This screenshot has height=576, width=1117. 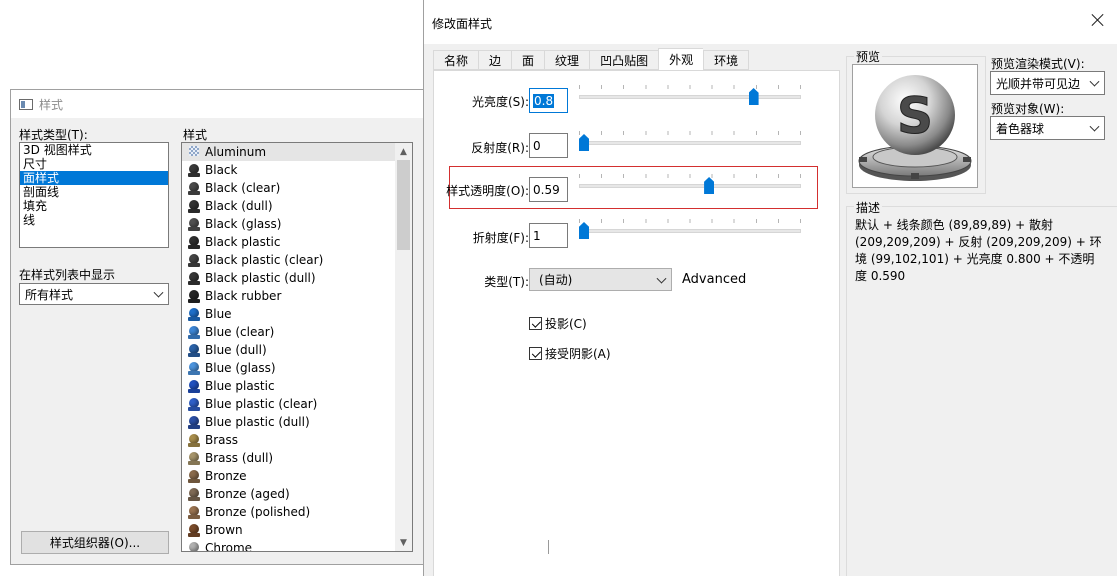 What do you see at coordinates (51, 104) in the screenshot?
I see `styles-window-title: 样式` at bounding box center [51, 104].